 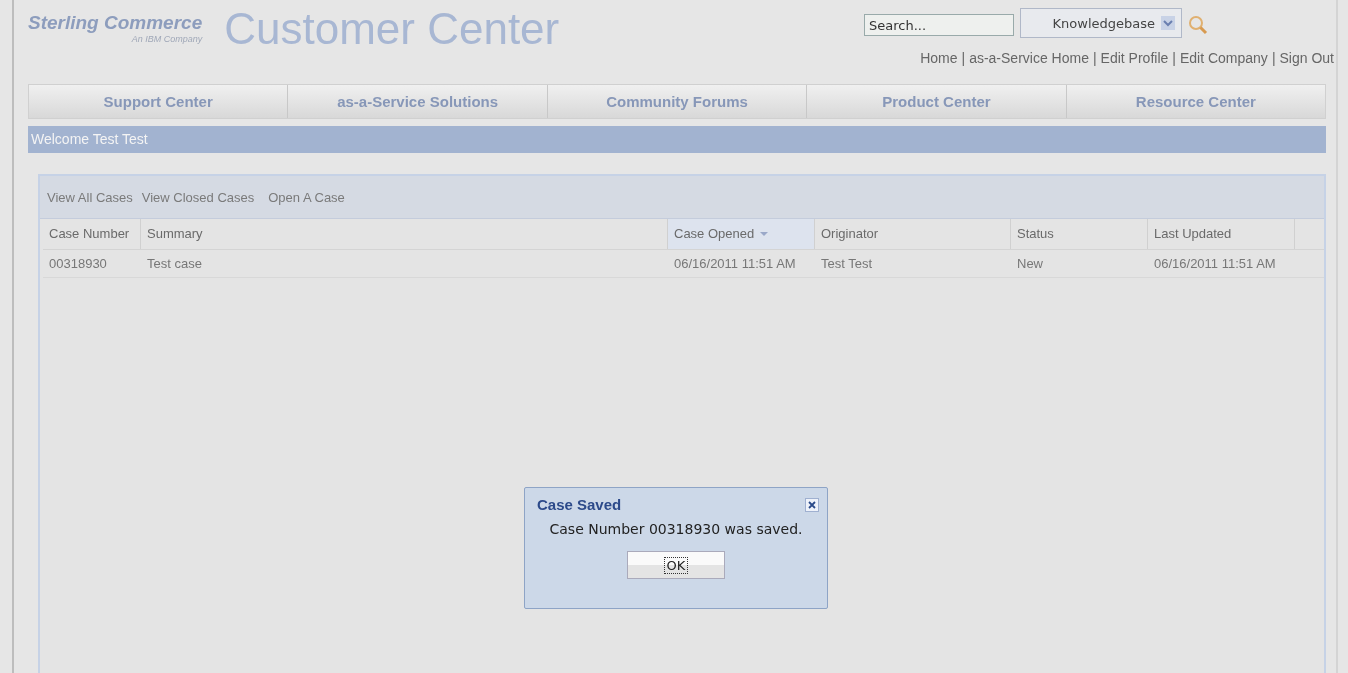 What do you see at coordinates (92, 234) in the screenshot?
I see `column-header: Case Number` at bounding box center [92, 234].